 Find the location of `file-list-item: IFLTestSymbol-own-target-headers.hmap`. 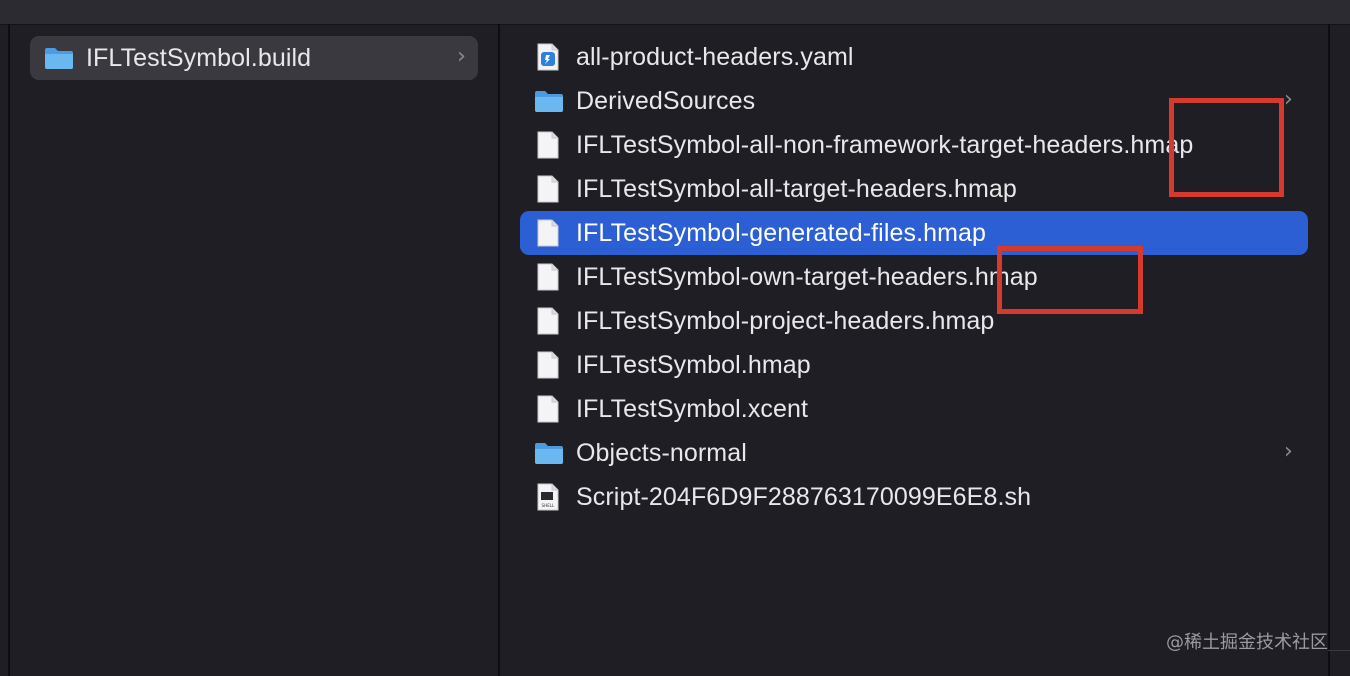

file-list-item: IFLTestSymbol-own-target-headers.hmap is located at coordinates (914, 277).